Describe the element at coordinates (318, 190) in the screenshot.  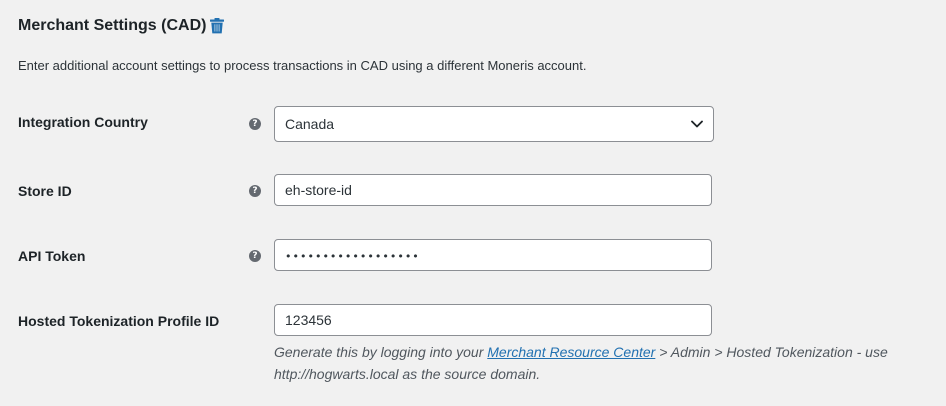
I see `store-id-value: eh-store-id` at that location.